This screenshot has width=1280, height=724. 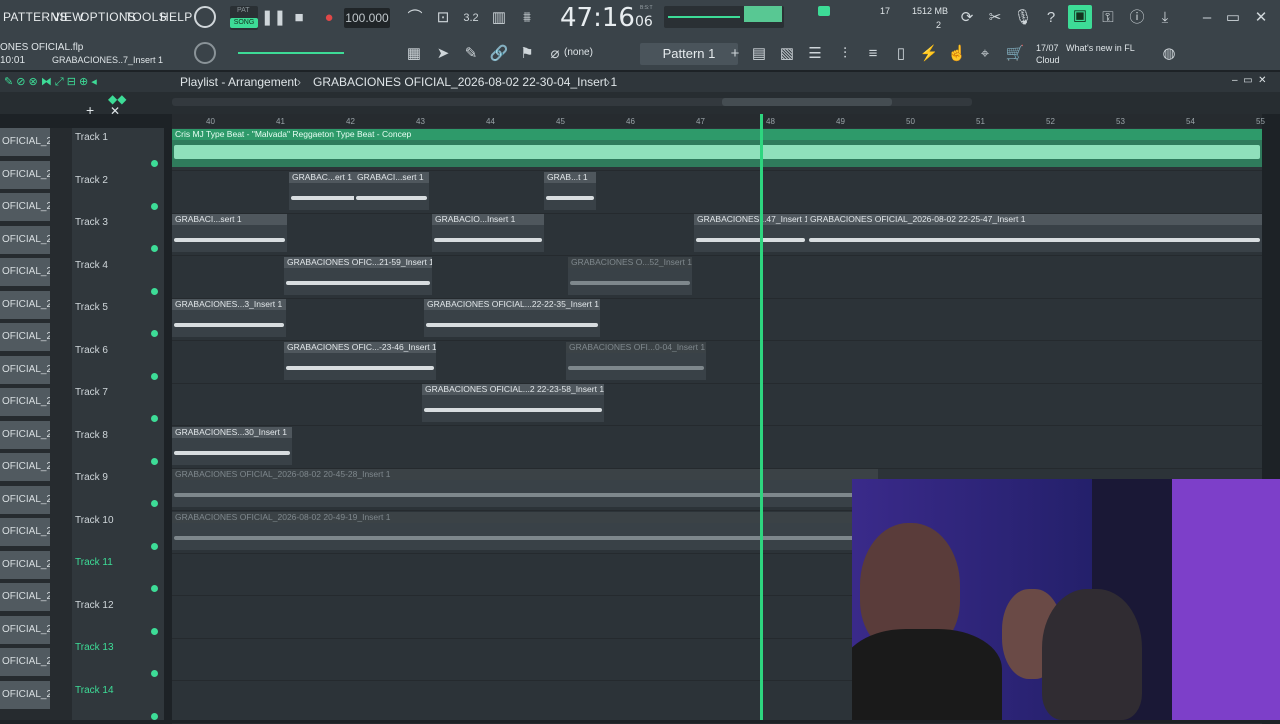 I want to click on record-icon: ●, so click(x=329, y=18).